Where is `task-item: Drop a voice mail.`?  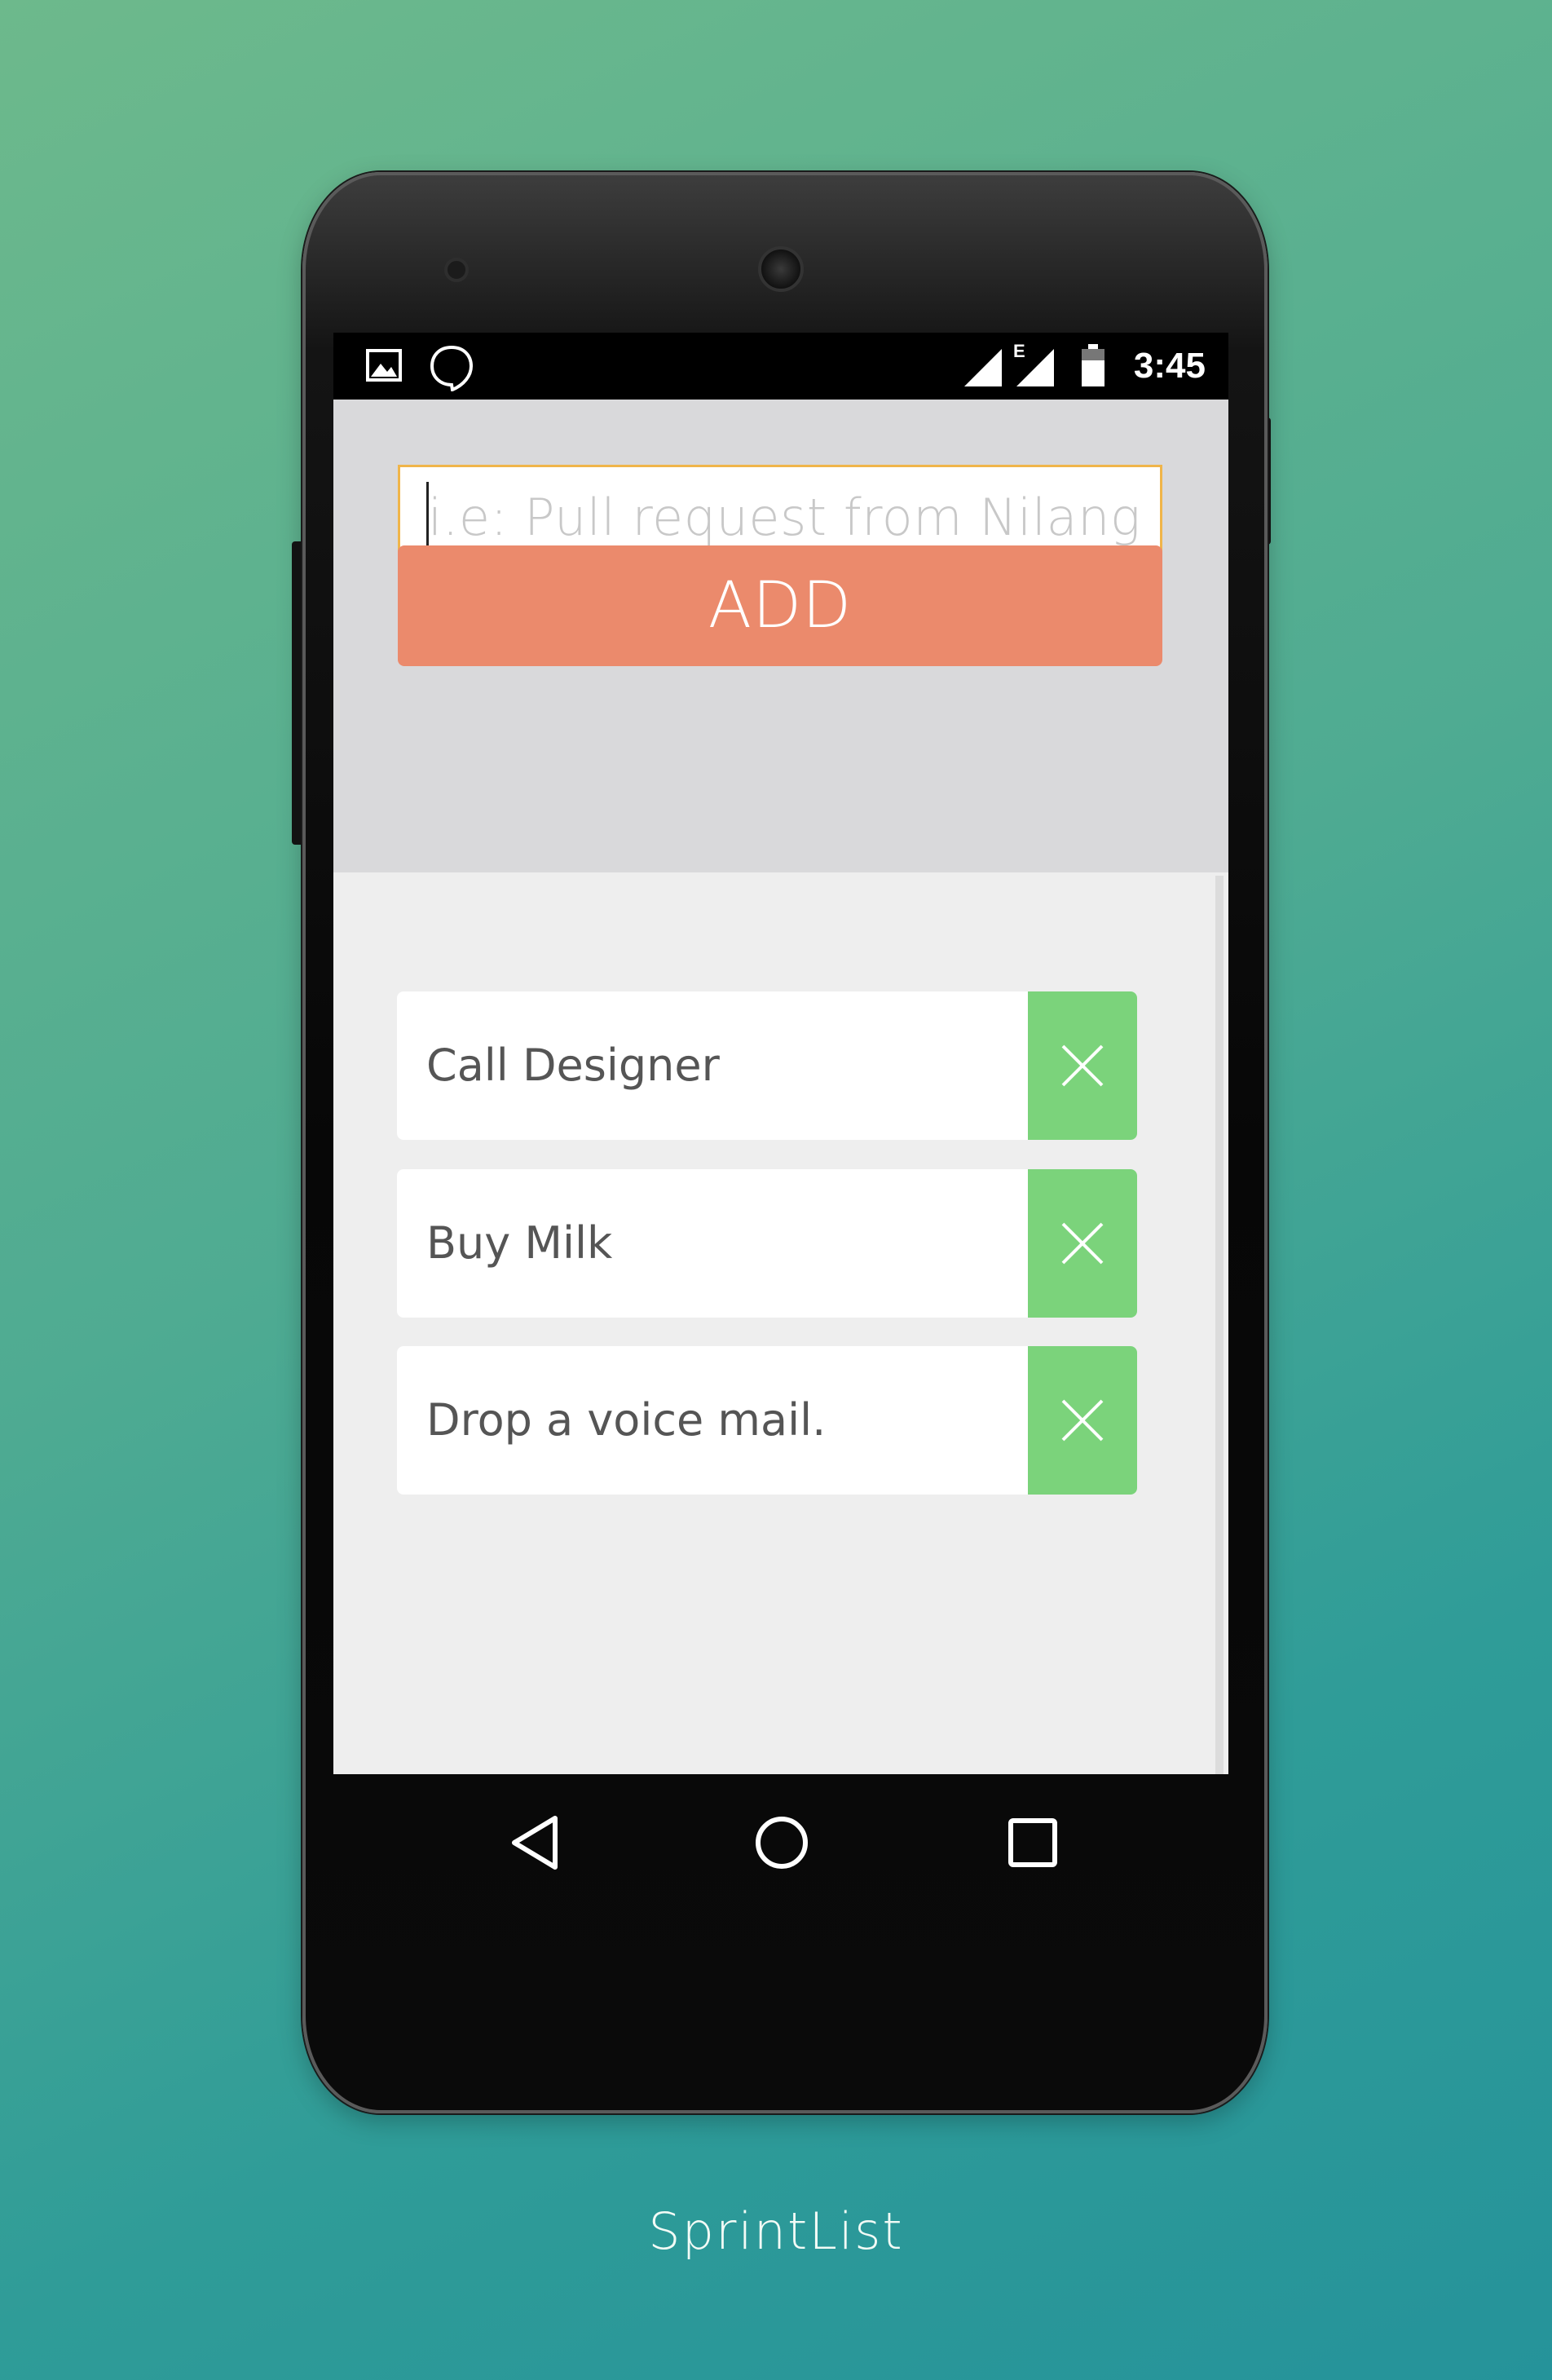
task-item: Drop a voice mail. is located at coordinates (767, 1421).